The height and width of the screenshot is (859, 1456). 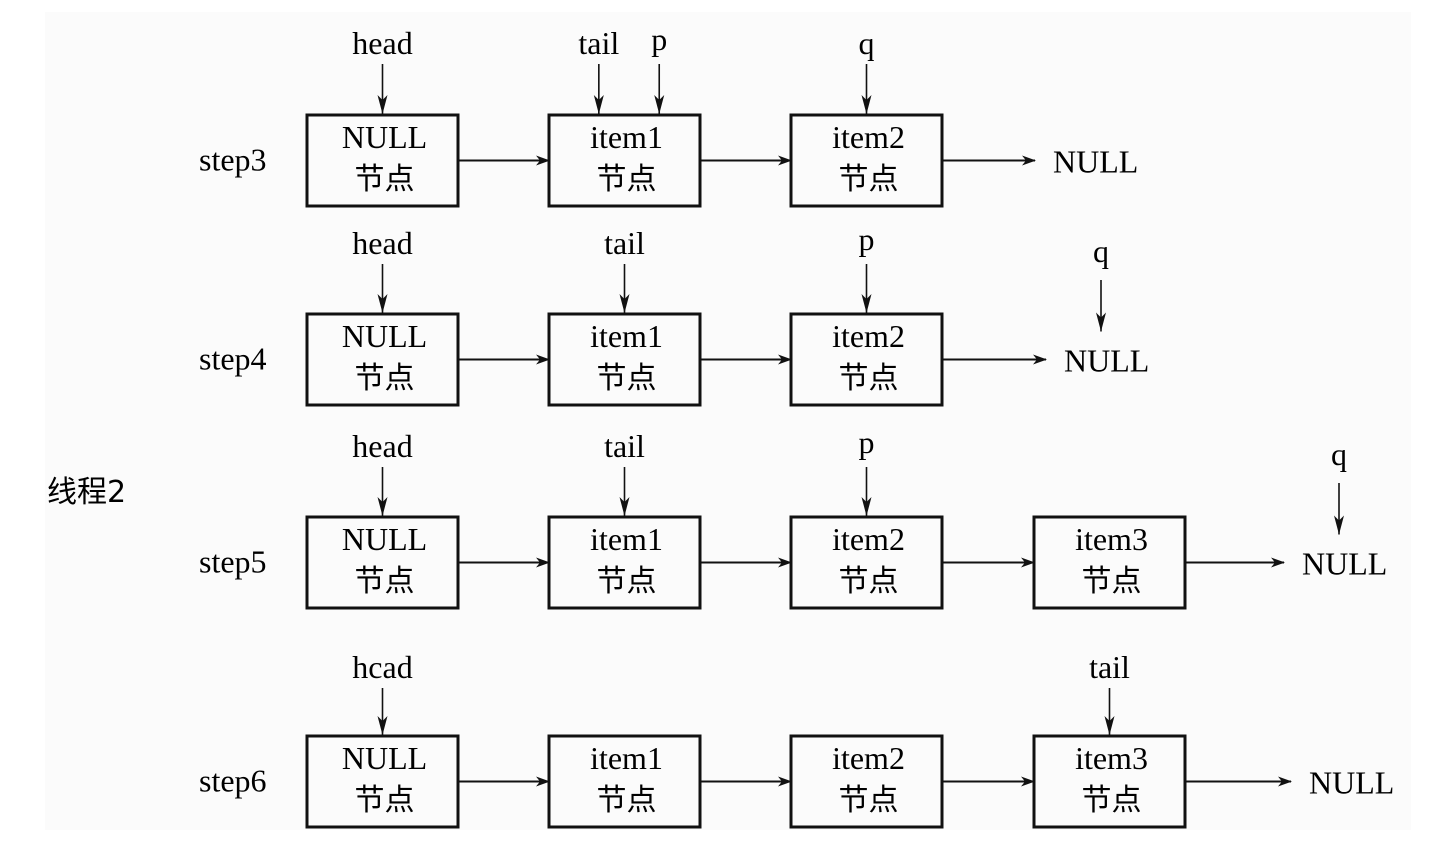 I want to click on step-label: step6, so click(x=233, y=781).